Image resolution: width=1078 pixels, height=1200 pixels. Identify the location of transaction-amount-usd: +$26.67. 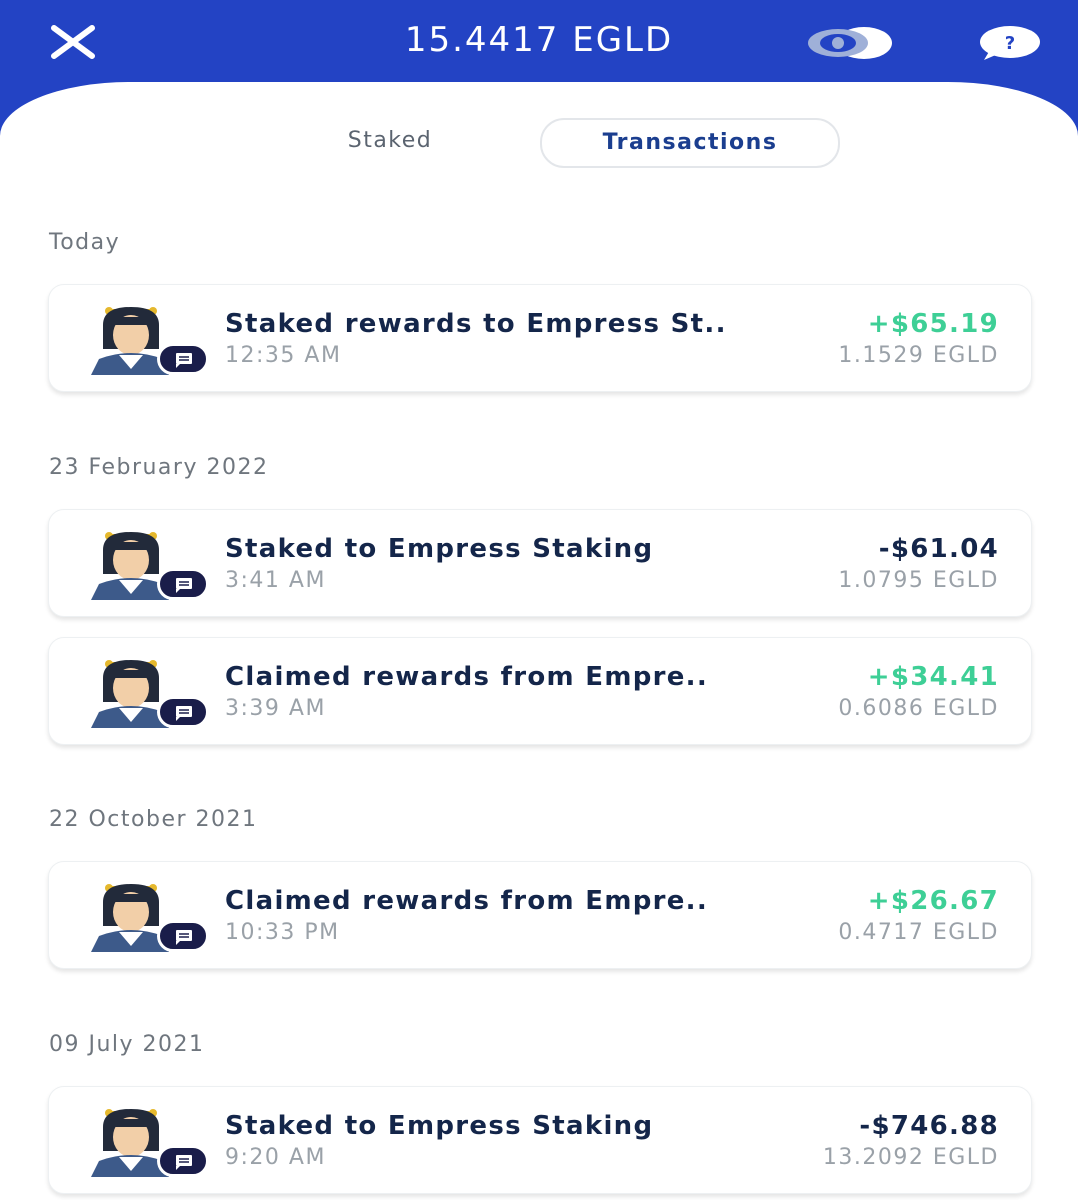
(933, 901).